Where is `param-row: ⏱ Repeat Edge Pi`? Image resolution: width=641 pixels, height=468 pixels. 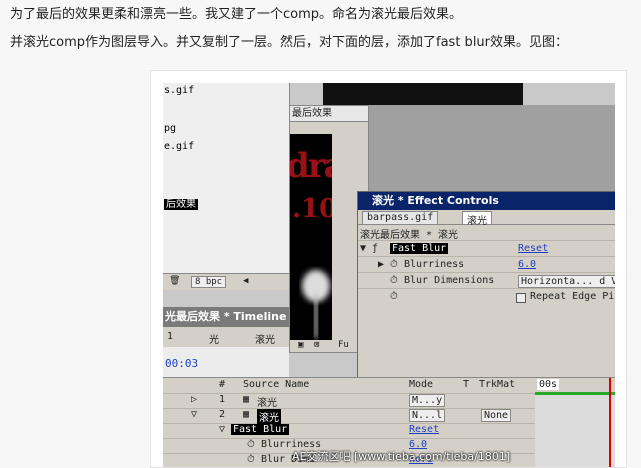
param-row: ⏱ Repeat Edge Pi is located at coordinates (486, 296).